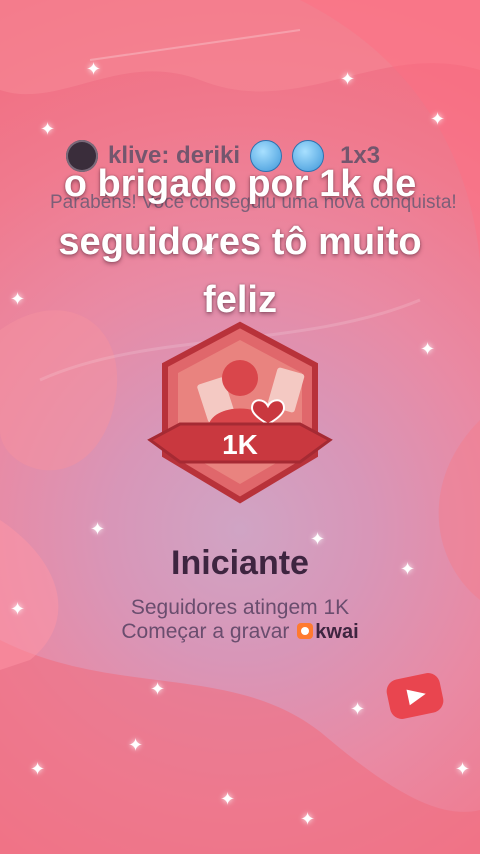 The height and width of the screenshot is (854, 480). I want to click on start-recording-label: Começar a gravar, so click(205, 631).